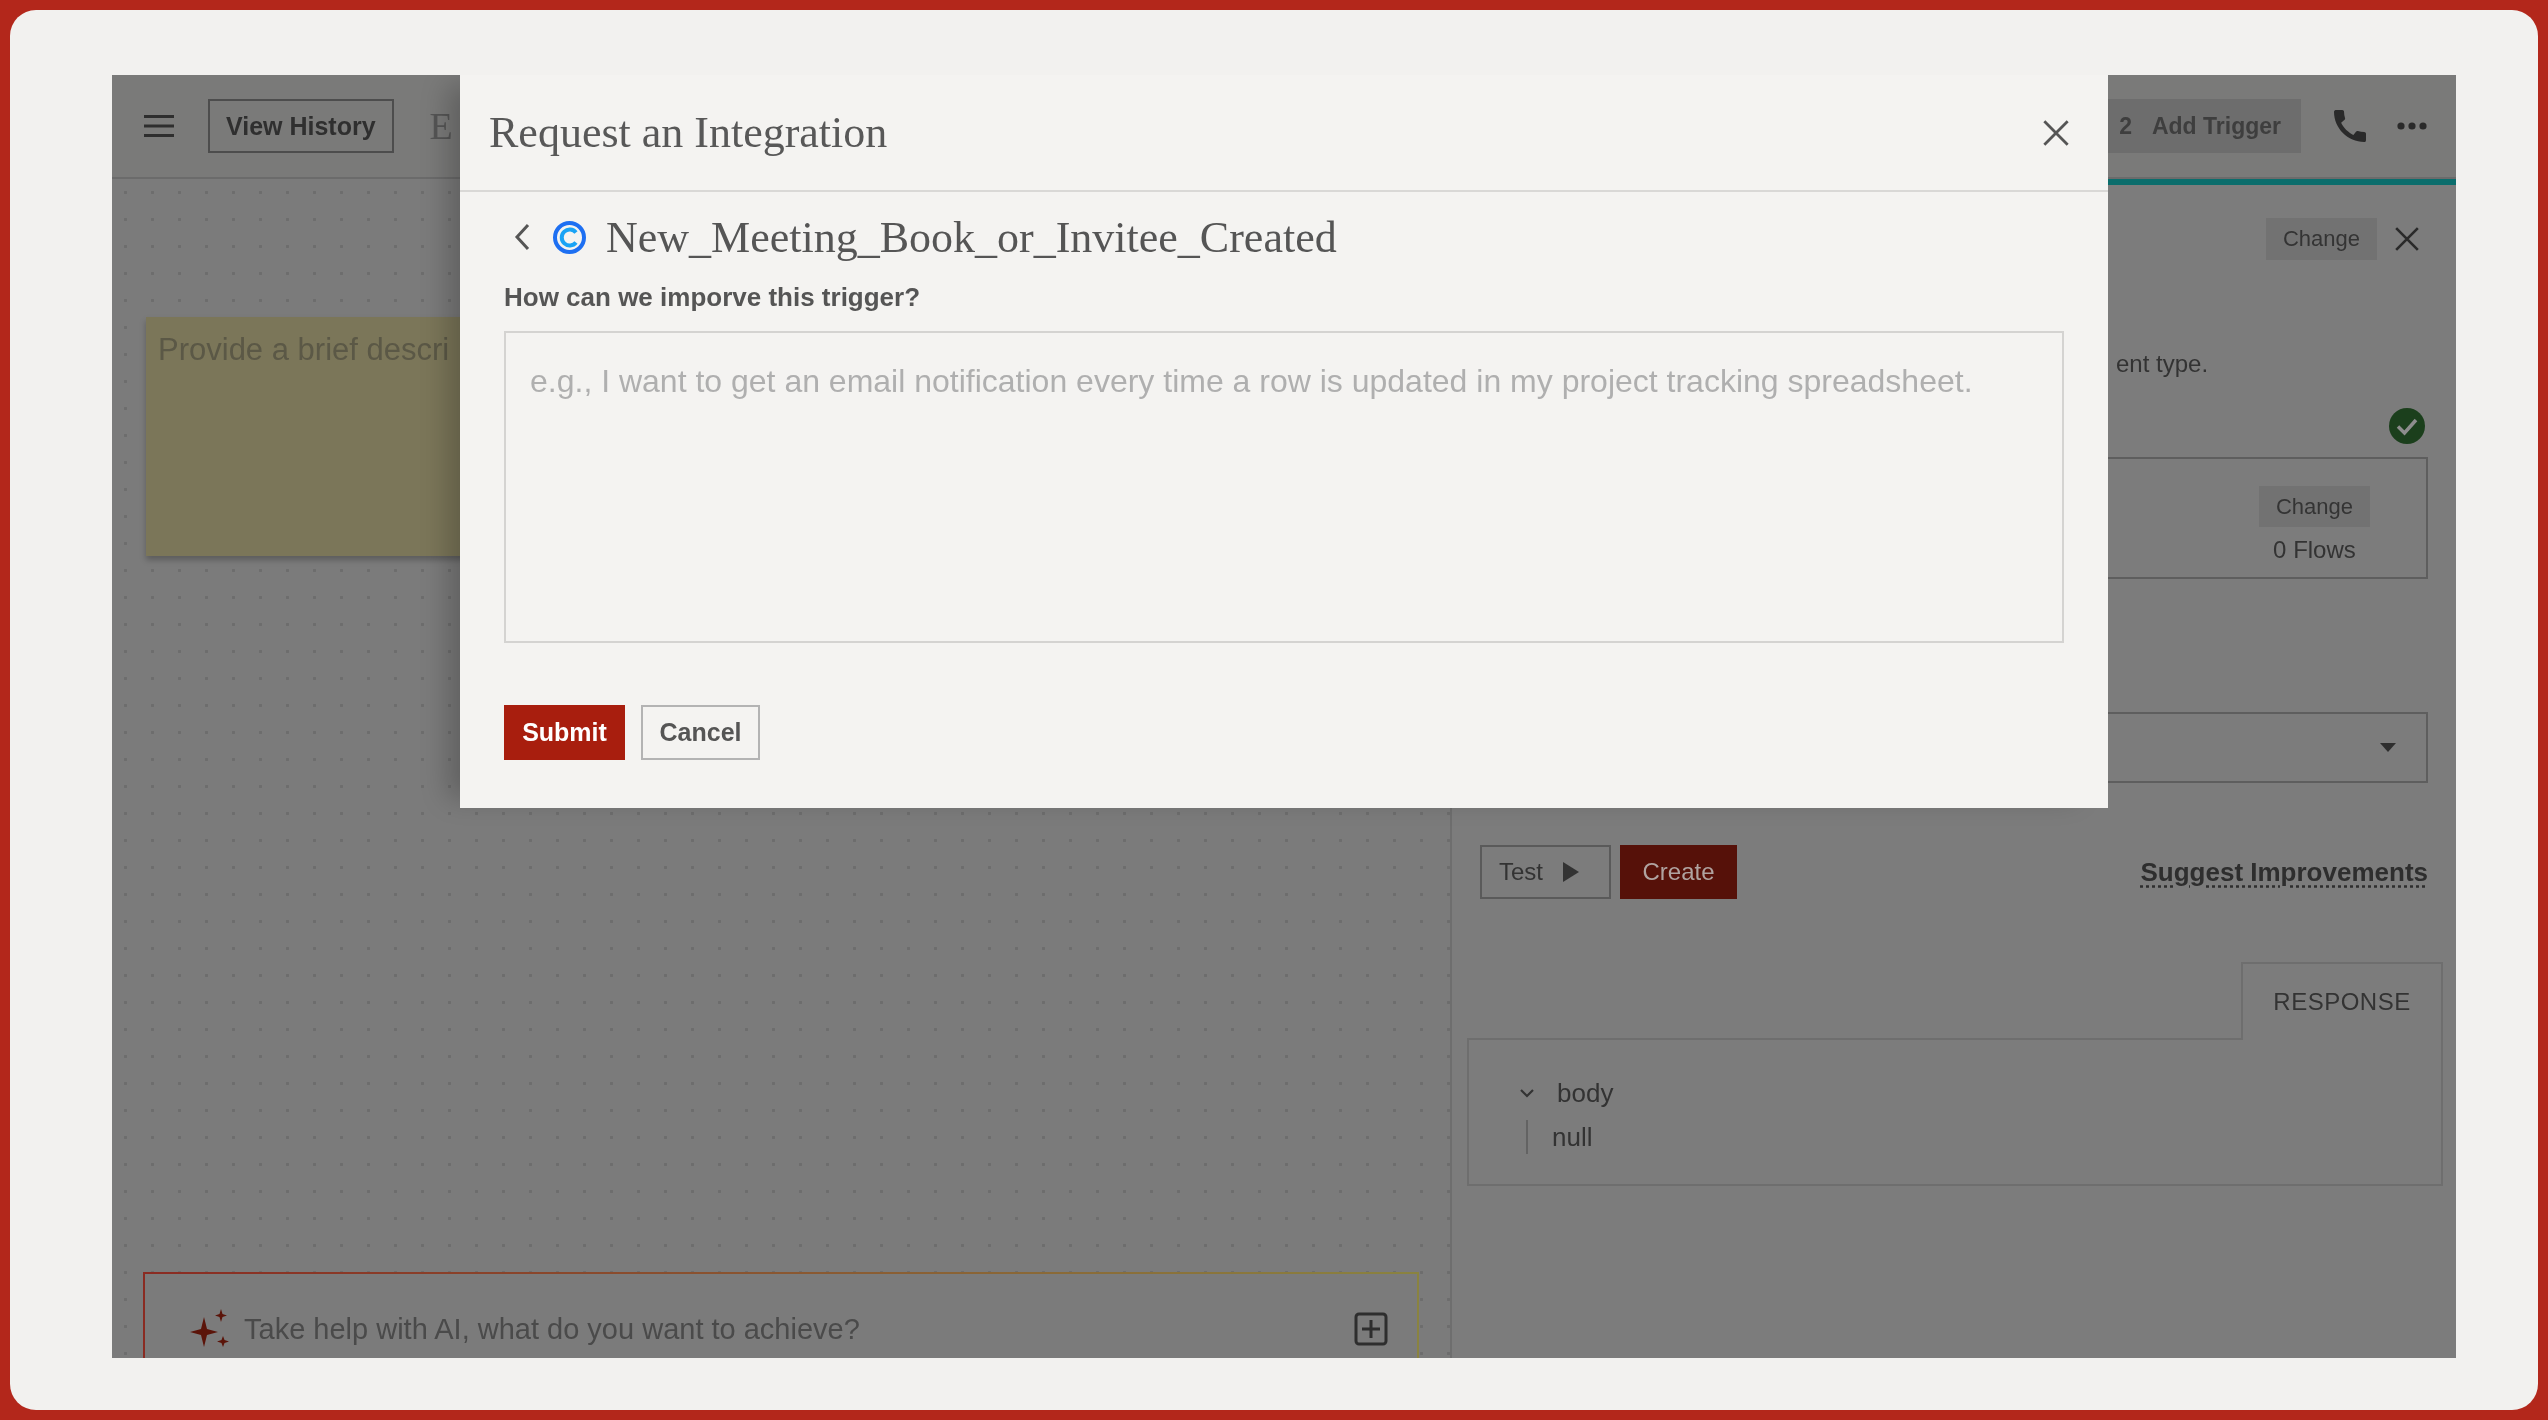 This screenshot has width=2548, height=1420. What do you see at coordinates (688, 132) in the screenshot?
I see `dialog-title: Request an Integration` at bounding box center [688, 132].